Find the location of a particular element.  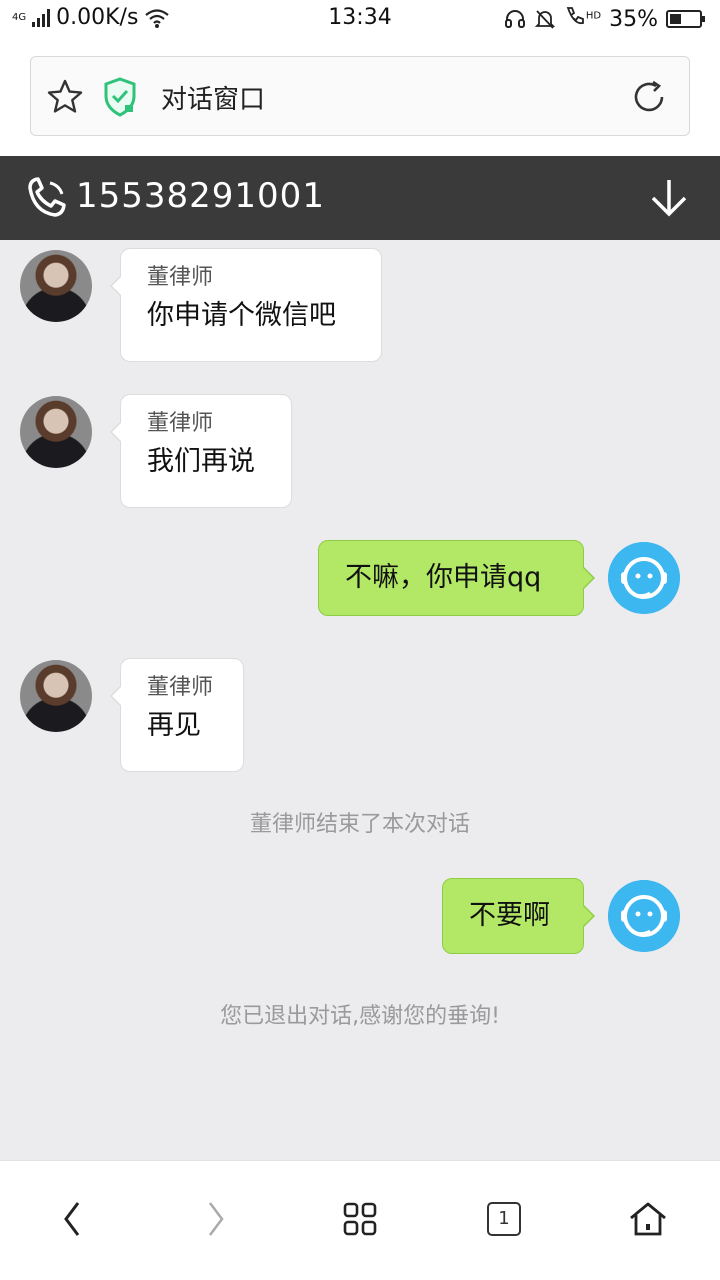

message-bubble-outgoing: 不要啊 is located at coordinates (518, 916).